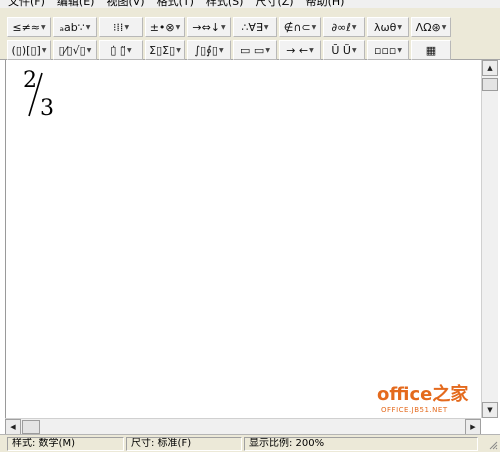  Describe the element at coordinates (31, 427) in the screenshot. I see `horizontal-scroll-thumb` at that location.